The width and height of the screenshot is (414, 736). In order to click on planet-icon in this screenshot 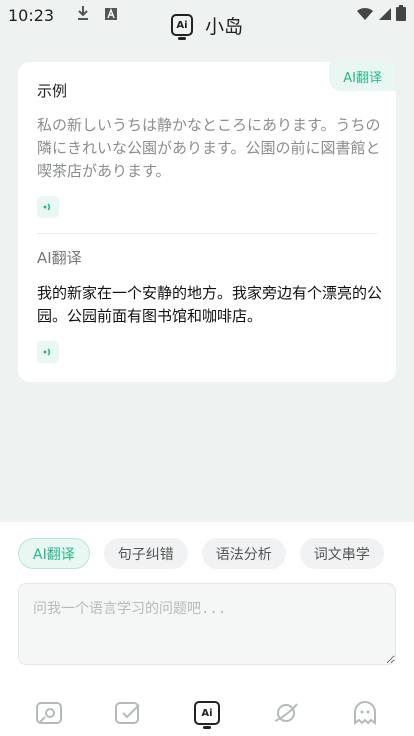, I will do `click(286, 712)`.